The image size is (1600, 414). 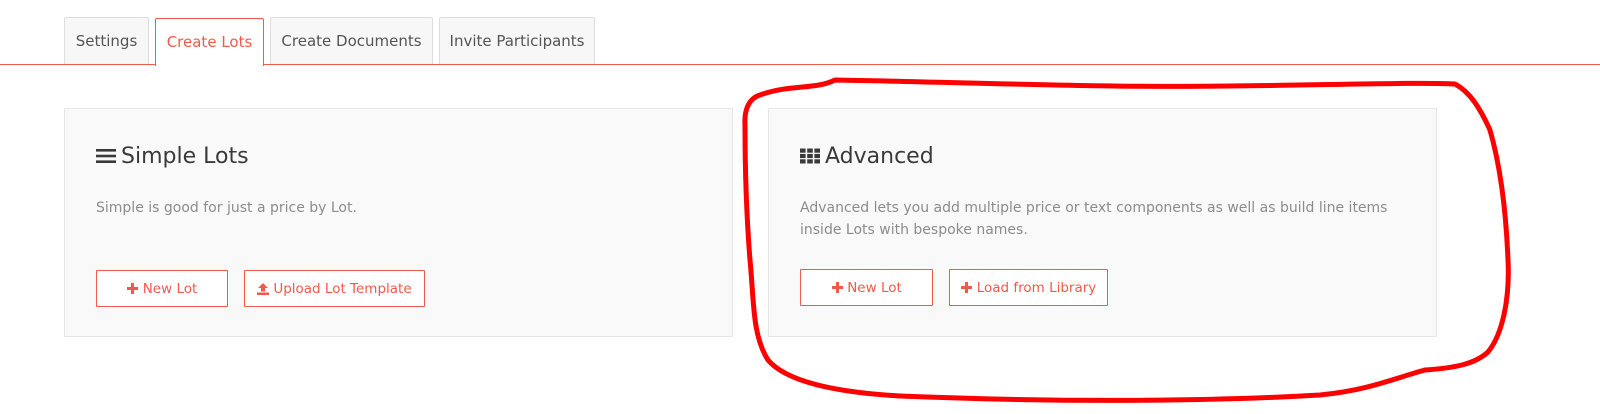 I want to click on load-from-library-button: Load from Library, so click(x=1028, y=287).